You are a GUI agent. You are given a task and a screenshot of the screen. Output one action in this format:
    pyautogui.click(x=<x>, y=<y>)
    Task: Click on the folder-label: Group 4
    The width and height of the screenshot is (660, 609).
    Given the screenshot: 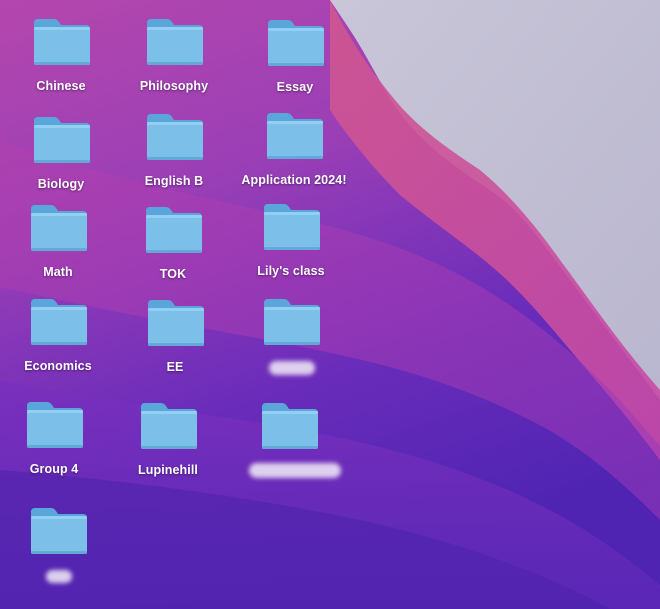 What is the action you would take?
    pyautogui.click(x=54, y=469)
    